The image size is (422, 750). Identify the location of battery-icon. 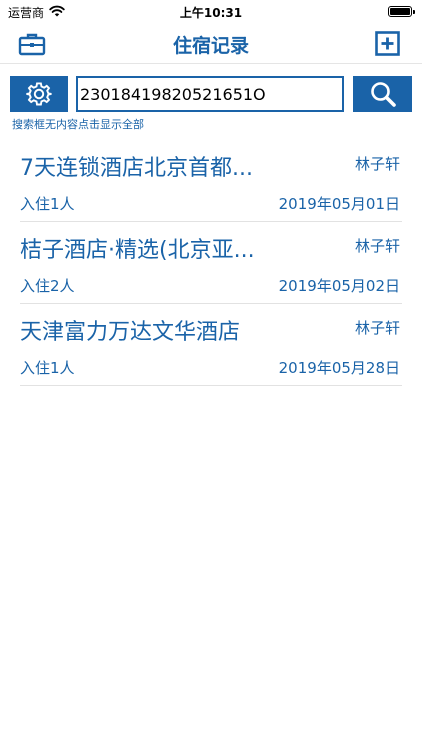
(401, 11).